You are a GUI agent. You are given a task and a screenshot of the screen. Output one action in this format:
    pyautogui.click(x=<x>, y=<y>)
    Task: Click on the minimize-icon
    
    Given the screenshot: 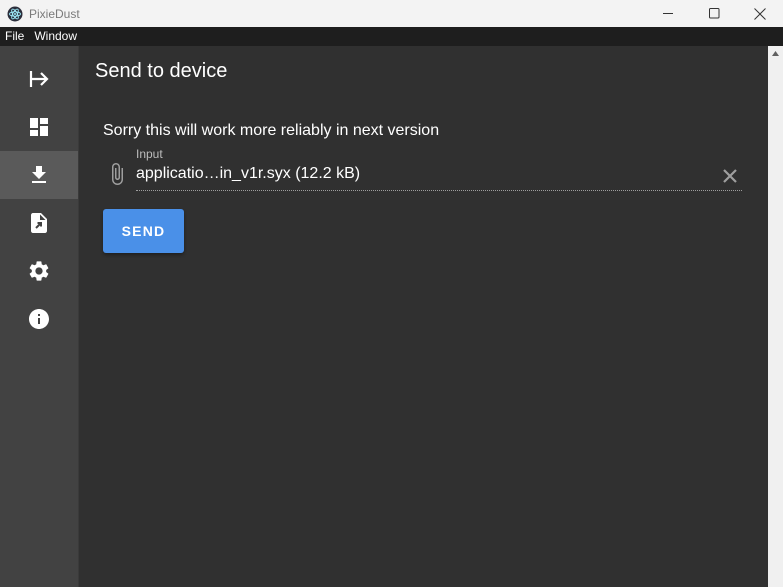 What is the action you would take?
    pyautogui.click(x=667, y=13)
    